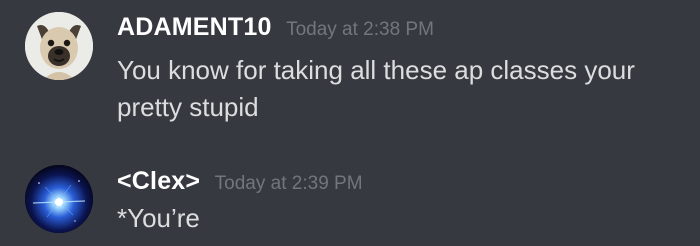 This screenshot has height=246, width=700. I want to click on message-text-line: pretty stupid, so click(188, 107).